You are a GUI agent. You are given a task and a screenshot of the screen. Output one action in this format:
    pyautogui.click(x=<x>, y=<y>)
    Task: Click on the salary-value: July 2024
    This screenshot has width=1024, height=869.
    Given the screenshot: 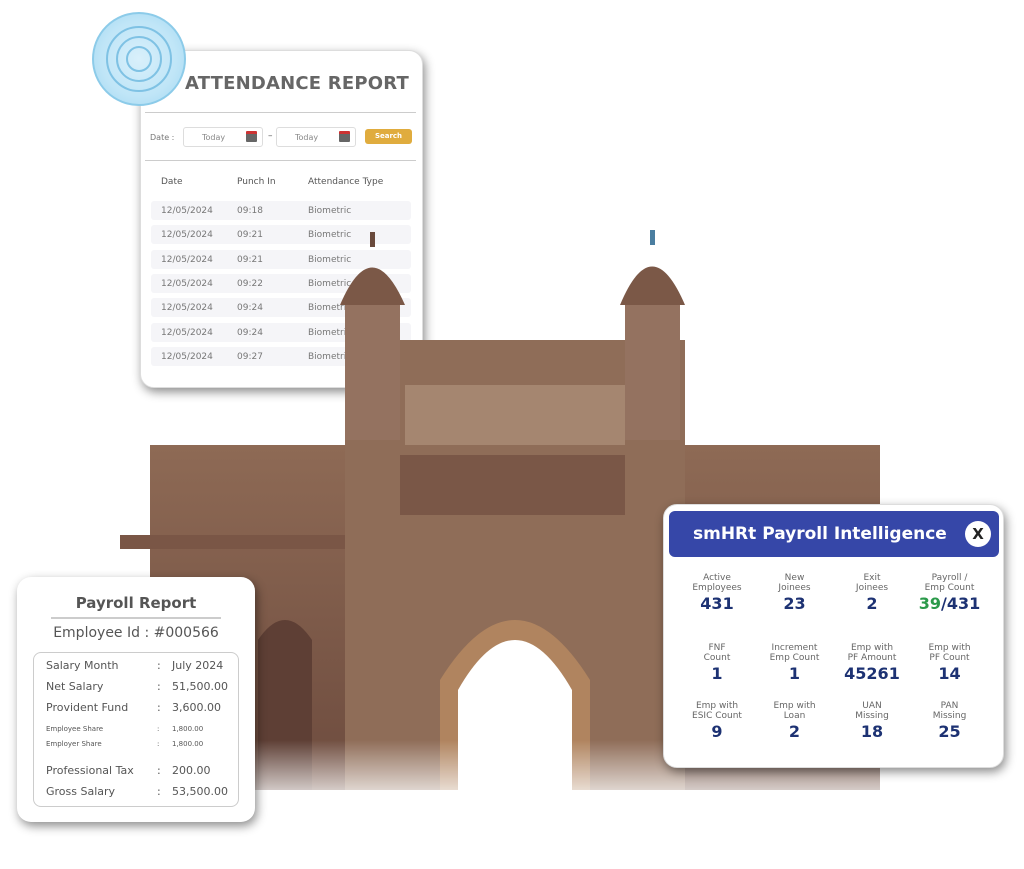 What is the action you would take?
    pyautogui.click(x=198, y=665)
    